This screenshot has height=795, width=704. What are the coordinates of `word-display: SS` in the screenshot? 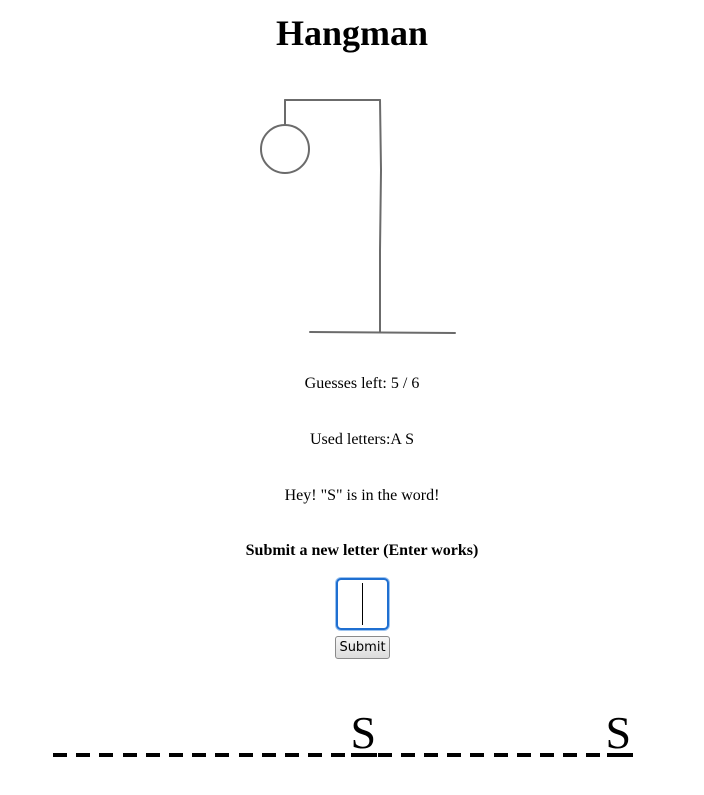 It's located at (341, 730).